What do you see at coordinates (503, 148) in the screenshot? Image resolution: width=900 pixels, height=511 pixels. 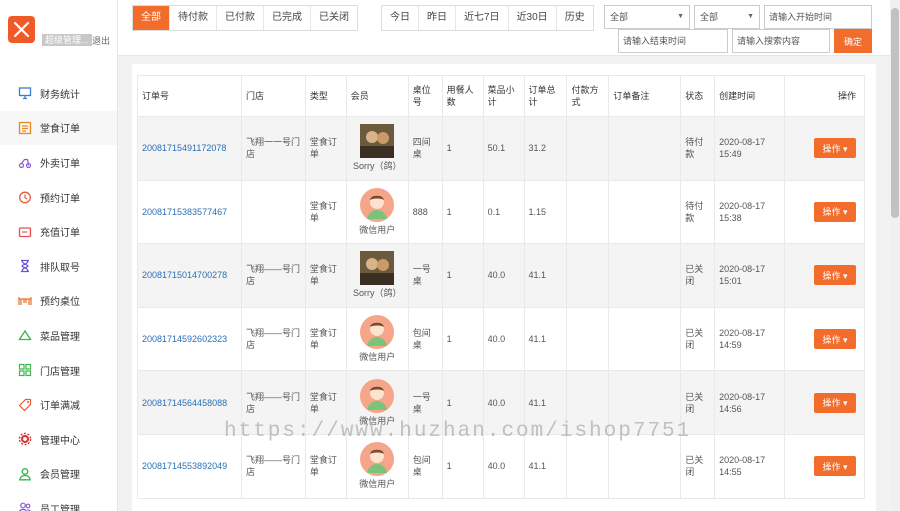 I see `subtotal-cell: 50.1` at bounding box center [503, 148].